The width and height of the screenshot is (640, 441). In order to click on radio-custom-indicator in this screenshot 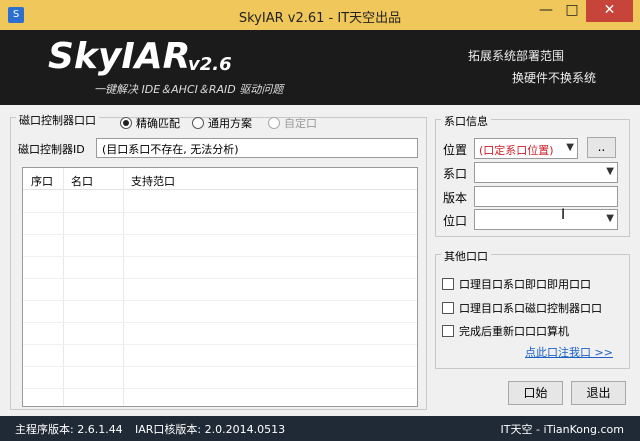, I will do `click(274, 123)`.